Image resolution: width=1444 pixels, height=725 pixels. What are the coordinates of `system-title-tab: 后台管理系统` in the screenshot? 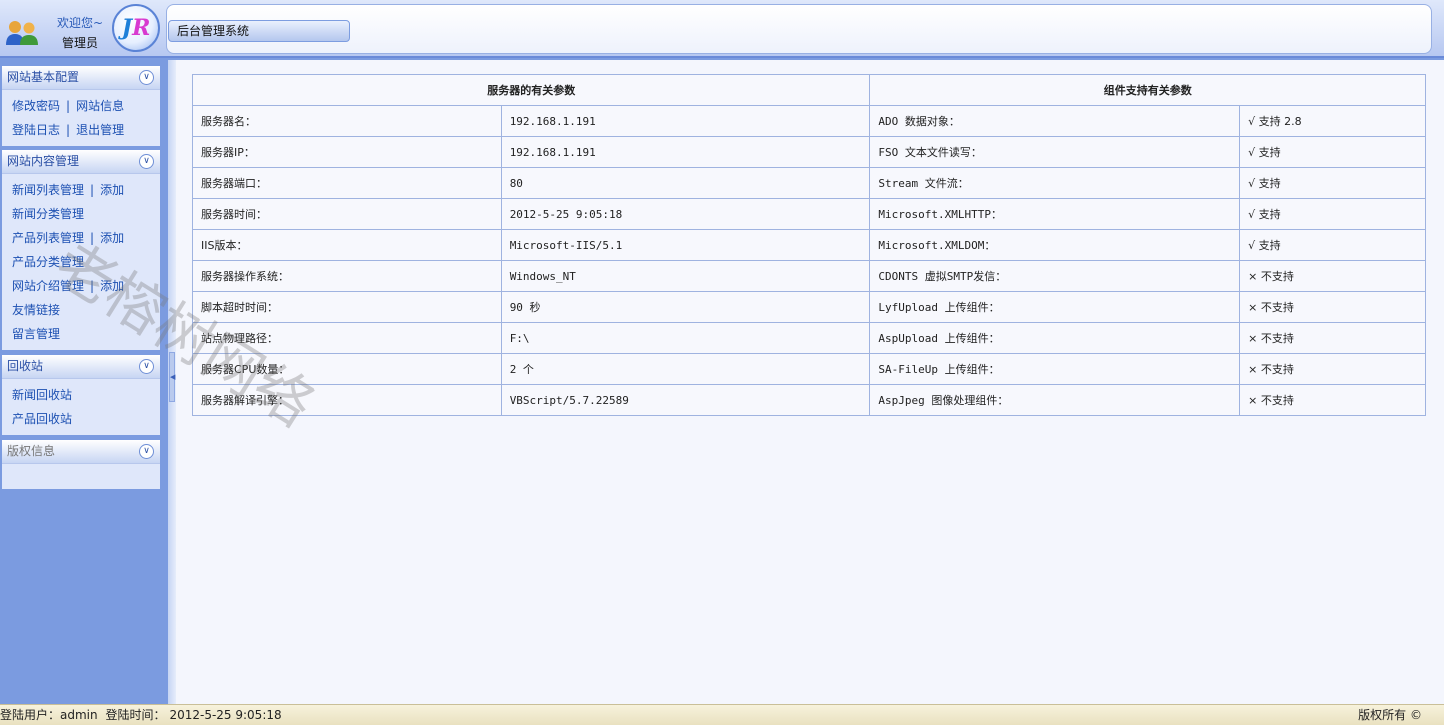 It's located at (259, 31).